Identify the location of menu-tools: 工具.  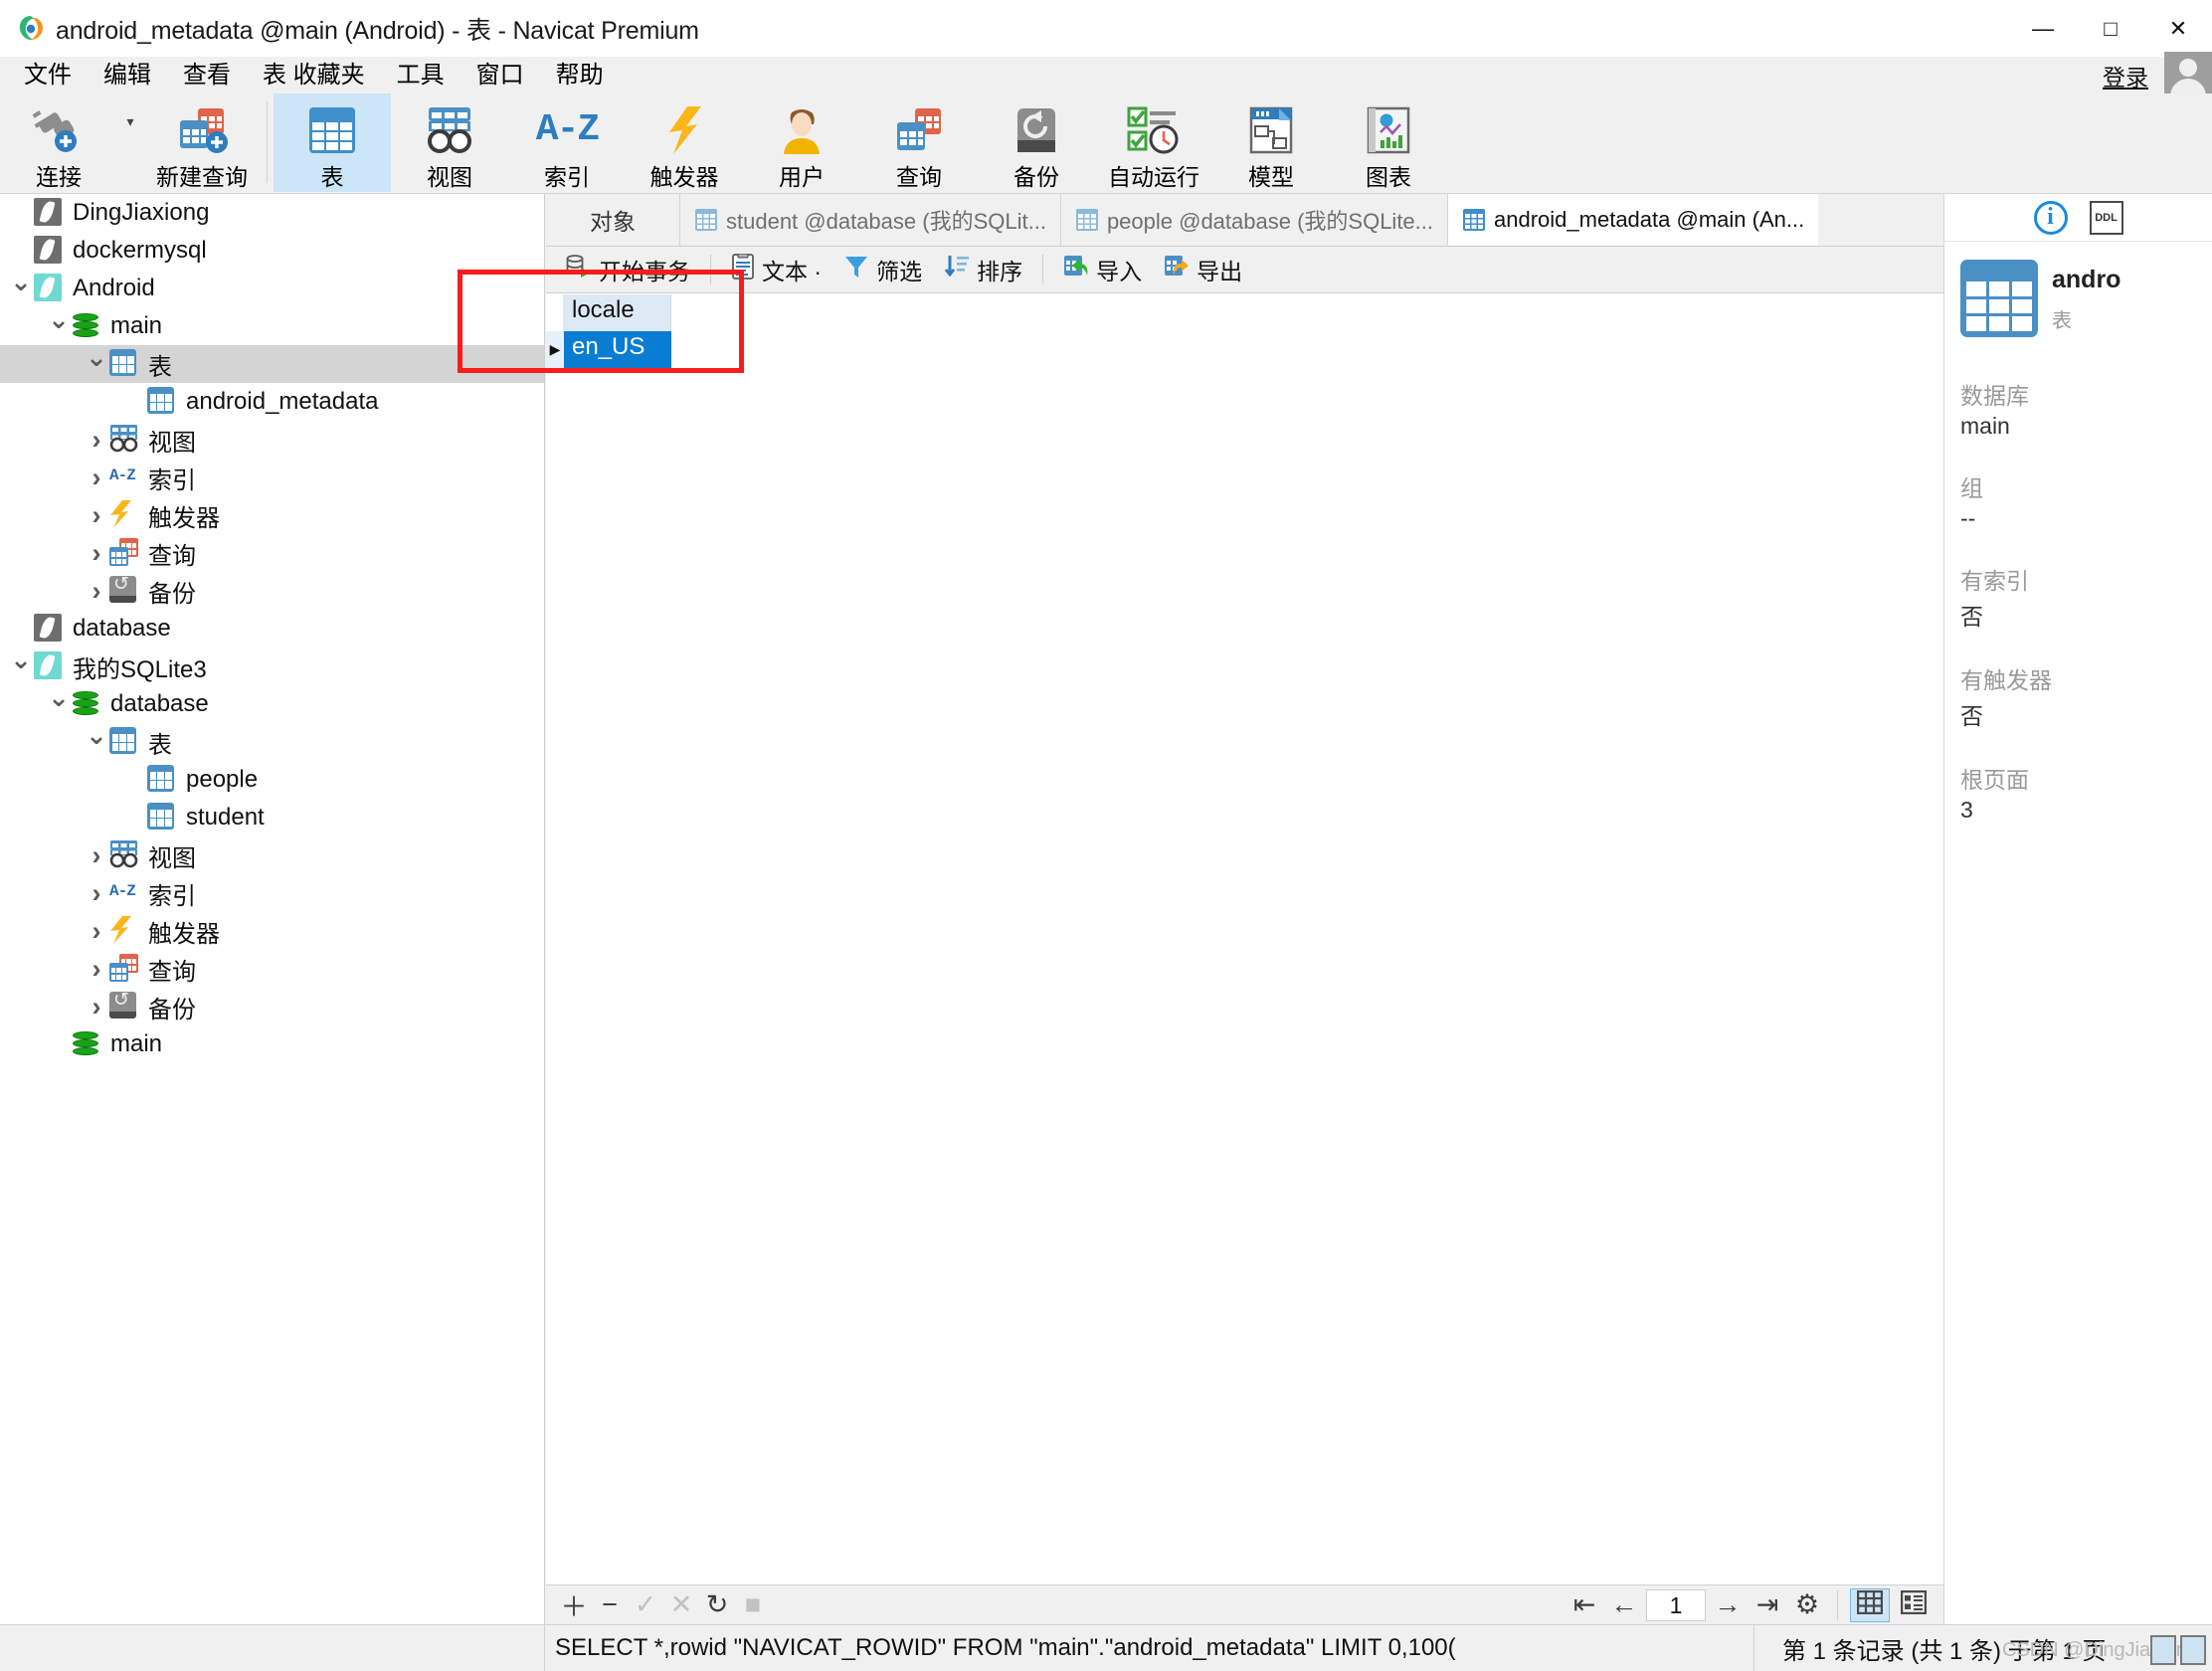
(421, 76).